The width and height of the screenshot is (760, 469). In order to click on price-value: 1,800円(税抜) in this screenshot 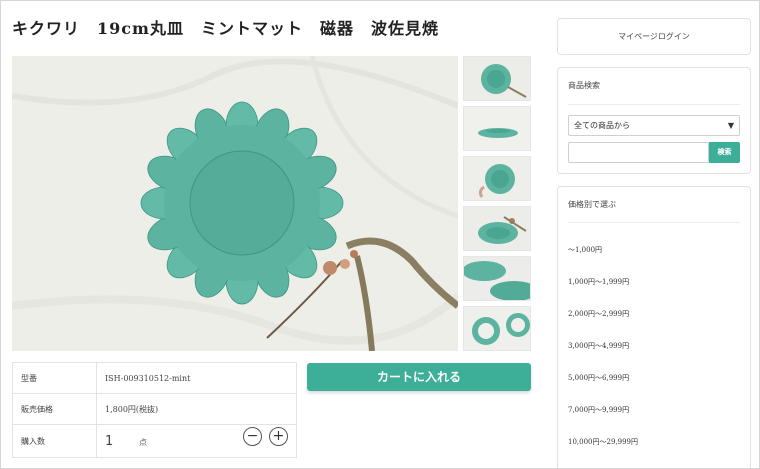, I will do `click(196, 409)`.